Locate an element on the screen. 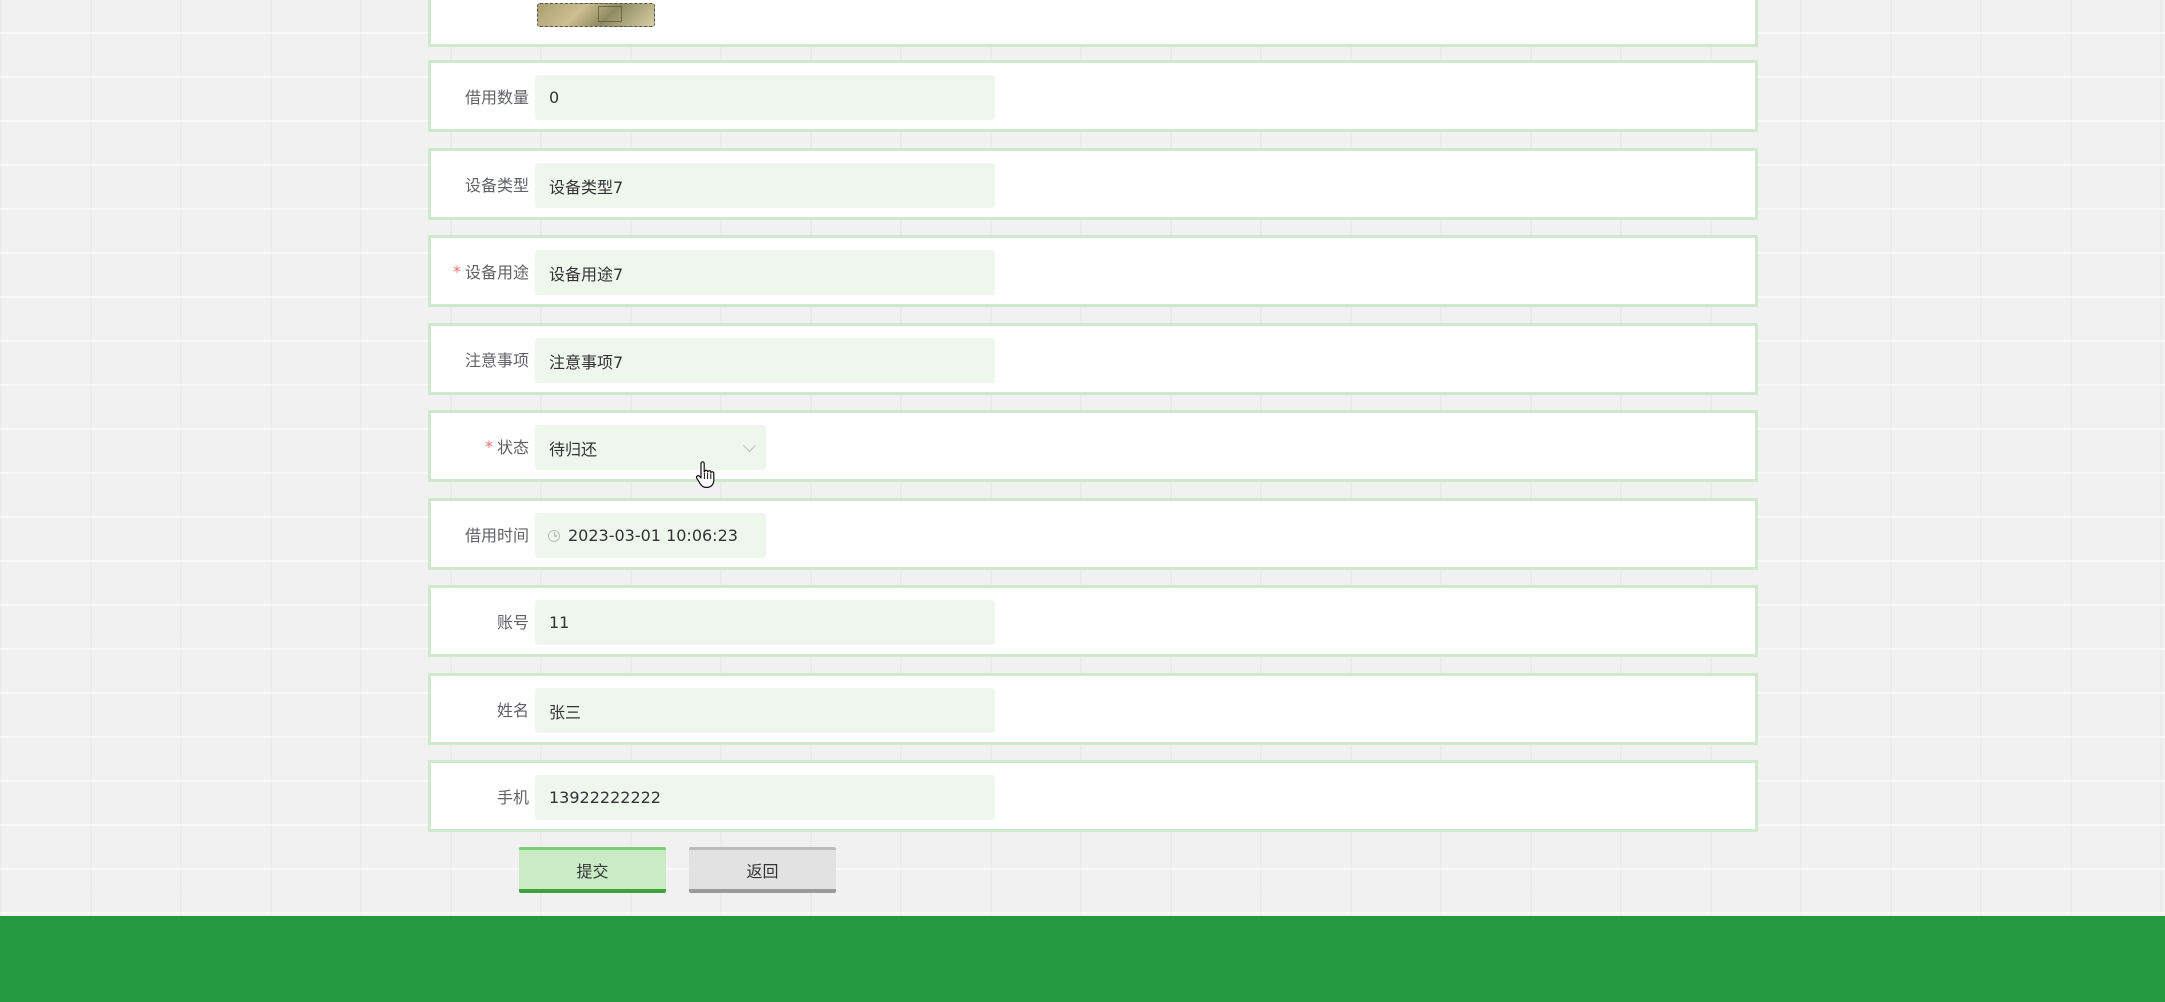 This screenshot has width=2165, height=1002. notes-label: 注意事项 is located at coordinates (480, 359).